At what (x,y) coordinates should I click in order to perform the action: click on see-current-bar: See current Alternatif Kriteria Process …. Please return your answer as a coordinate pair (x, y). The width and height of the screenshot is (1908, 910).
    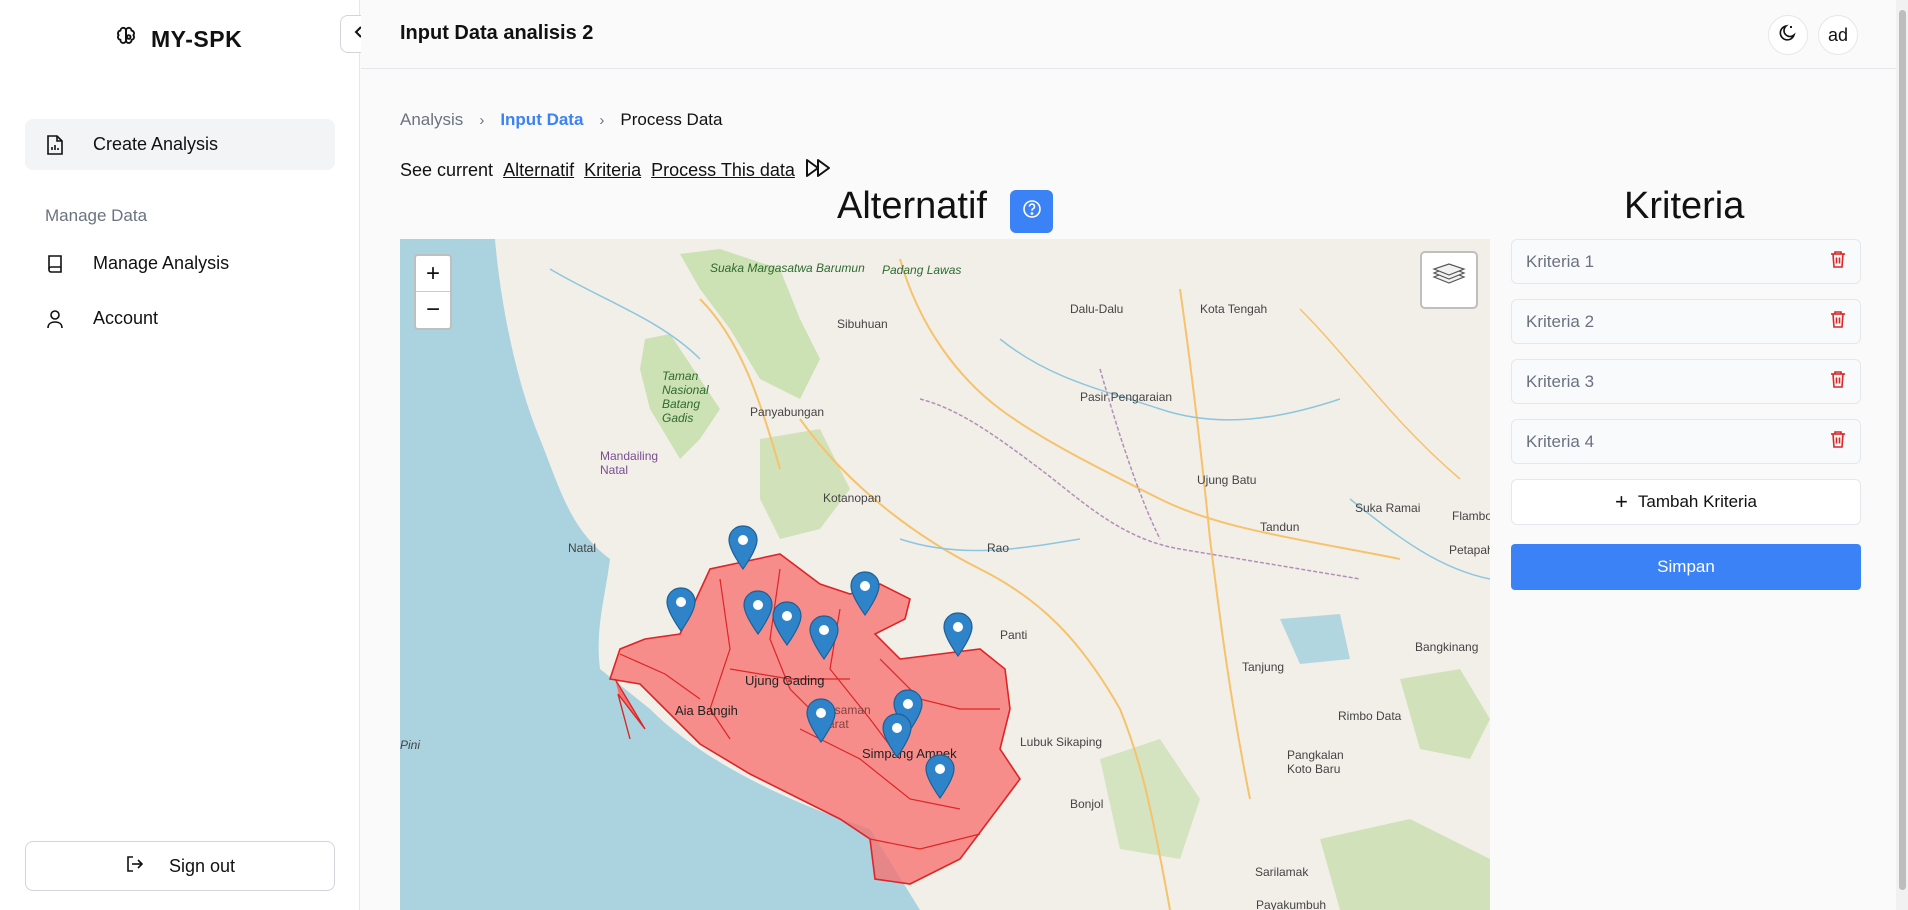
    Looking at the image, I should click on (616, 170).